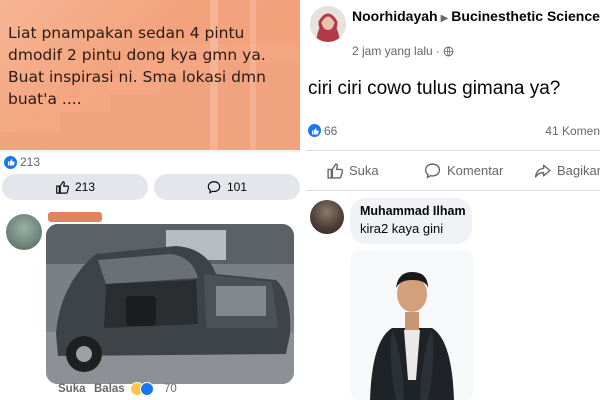 The image size is (600, 400). Describe the element at coordinates (330, 131) in the screenshot. I see `reaction-count: 66` at that location.